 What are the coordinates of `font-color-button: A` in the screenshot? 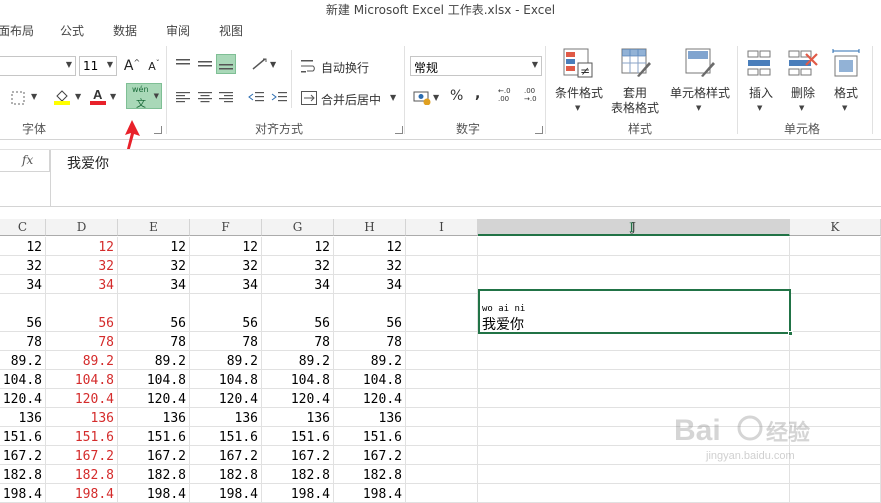 It's located at (98, 96).